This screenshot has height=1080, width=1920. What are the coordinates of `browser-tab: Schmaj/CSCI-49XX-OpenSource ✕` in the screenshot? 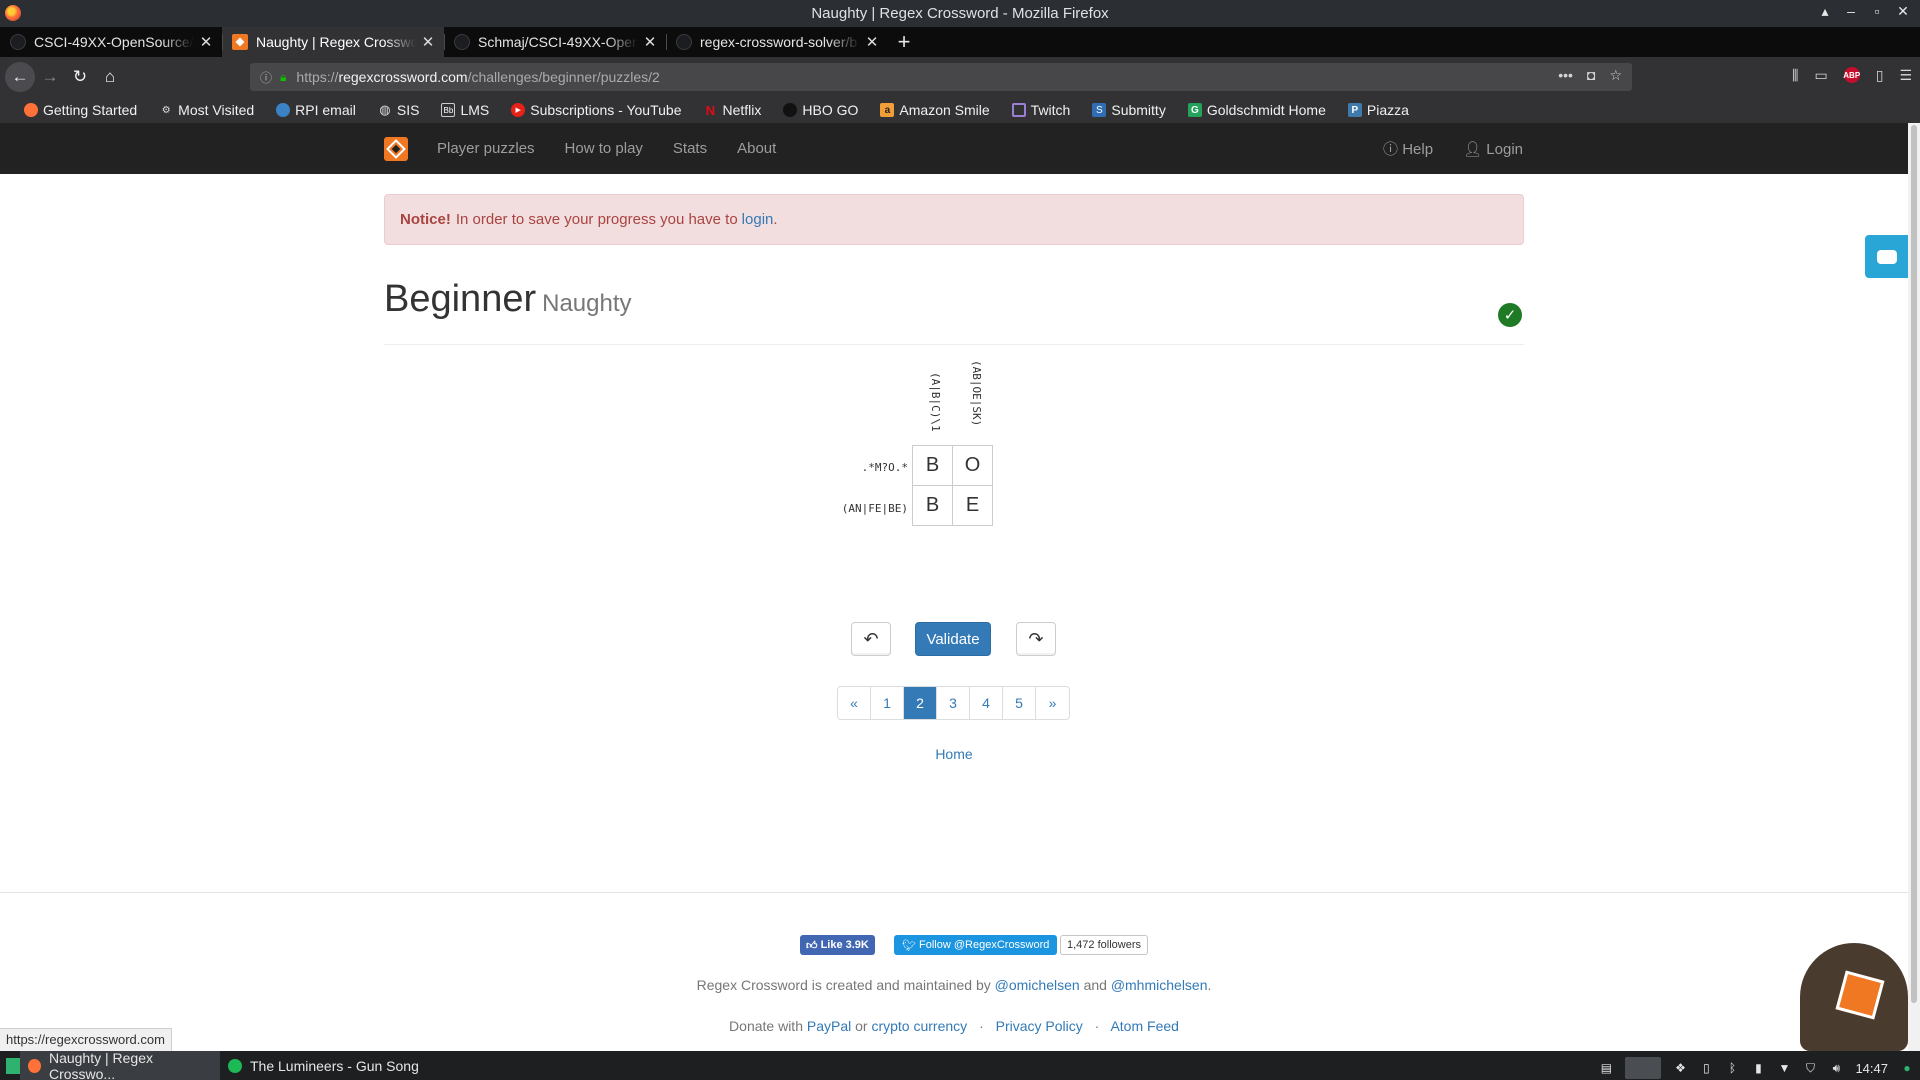 It's located at (555, 42).